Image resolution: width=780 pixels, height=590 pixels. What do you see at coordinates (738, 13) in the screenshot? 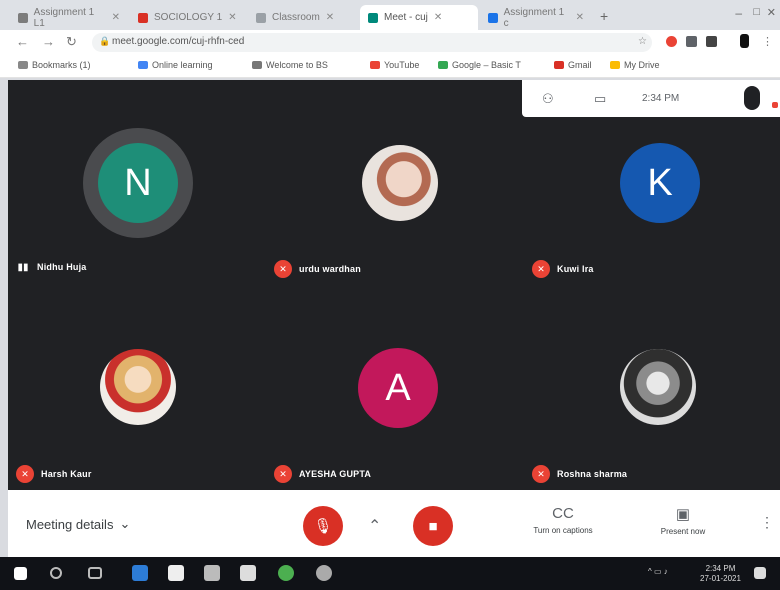
I see `minimize-icon: –` at bounding box center [738, 13].